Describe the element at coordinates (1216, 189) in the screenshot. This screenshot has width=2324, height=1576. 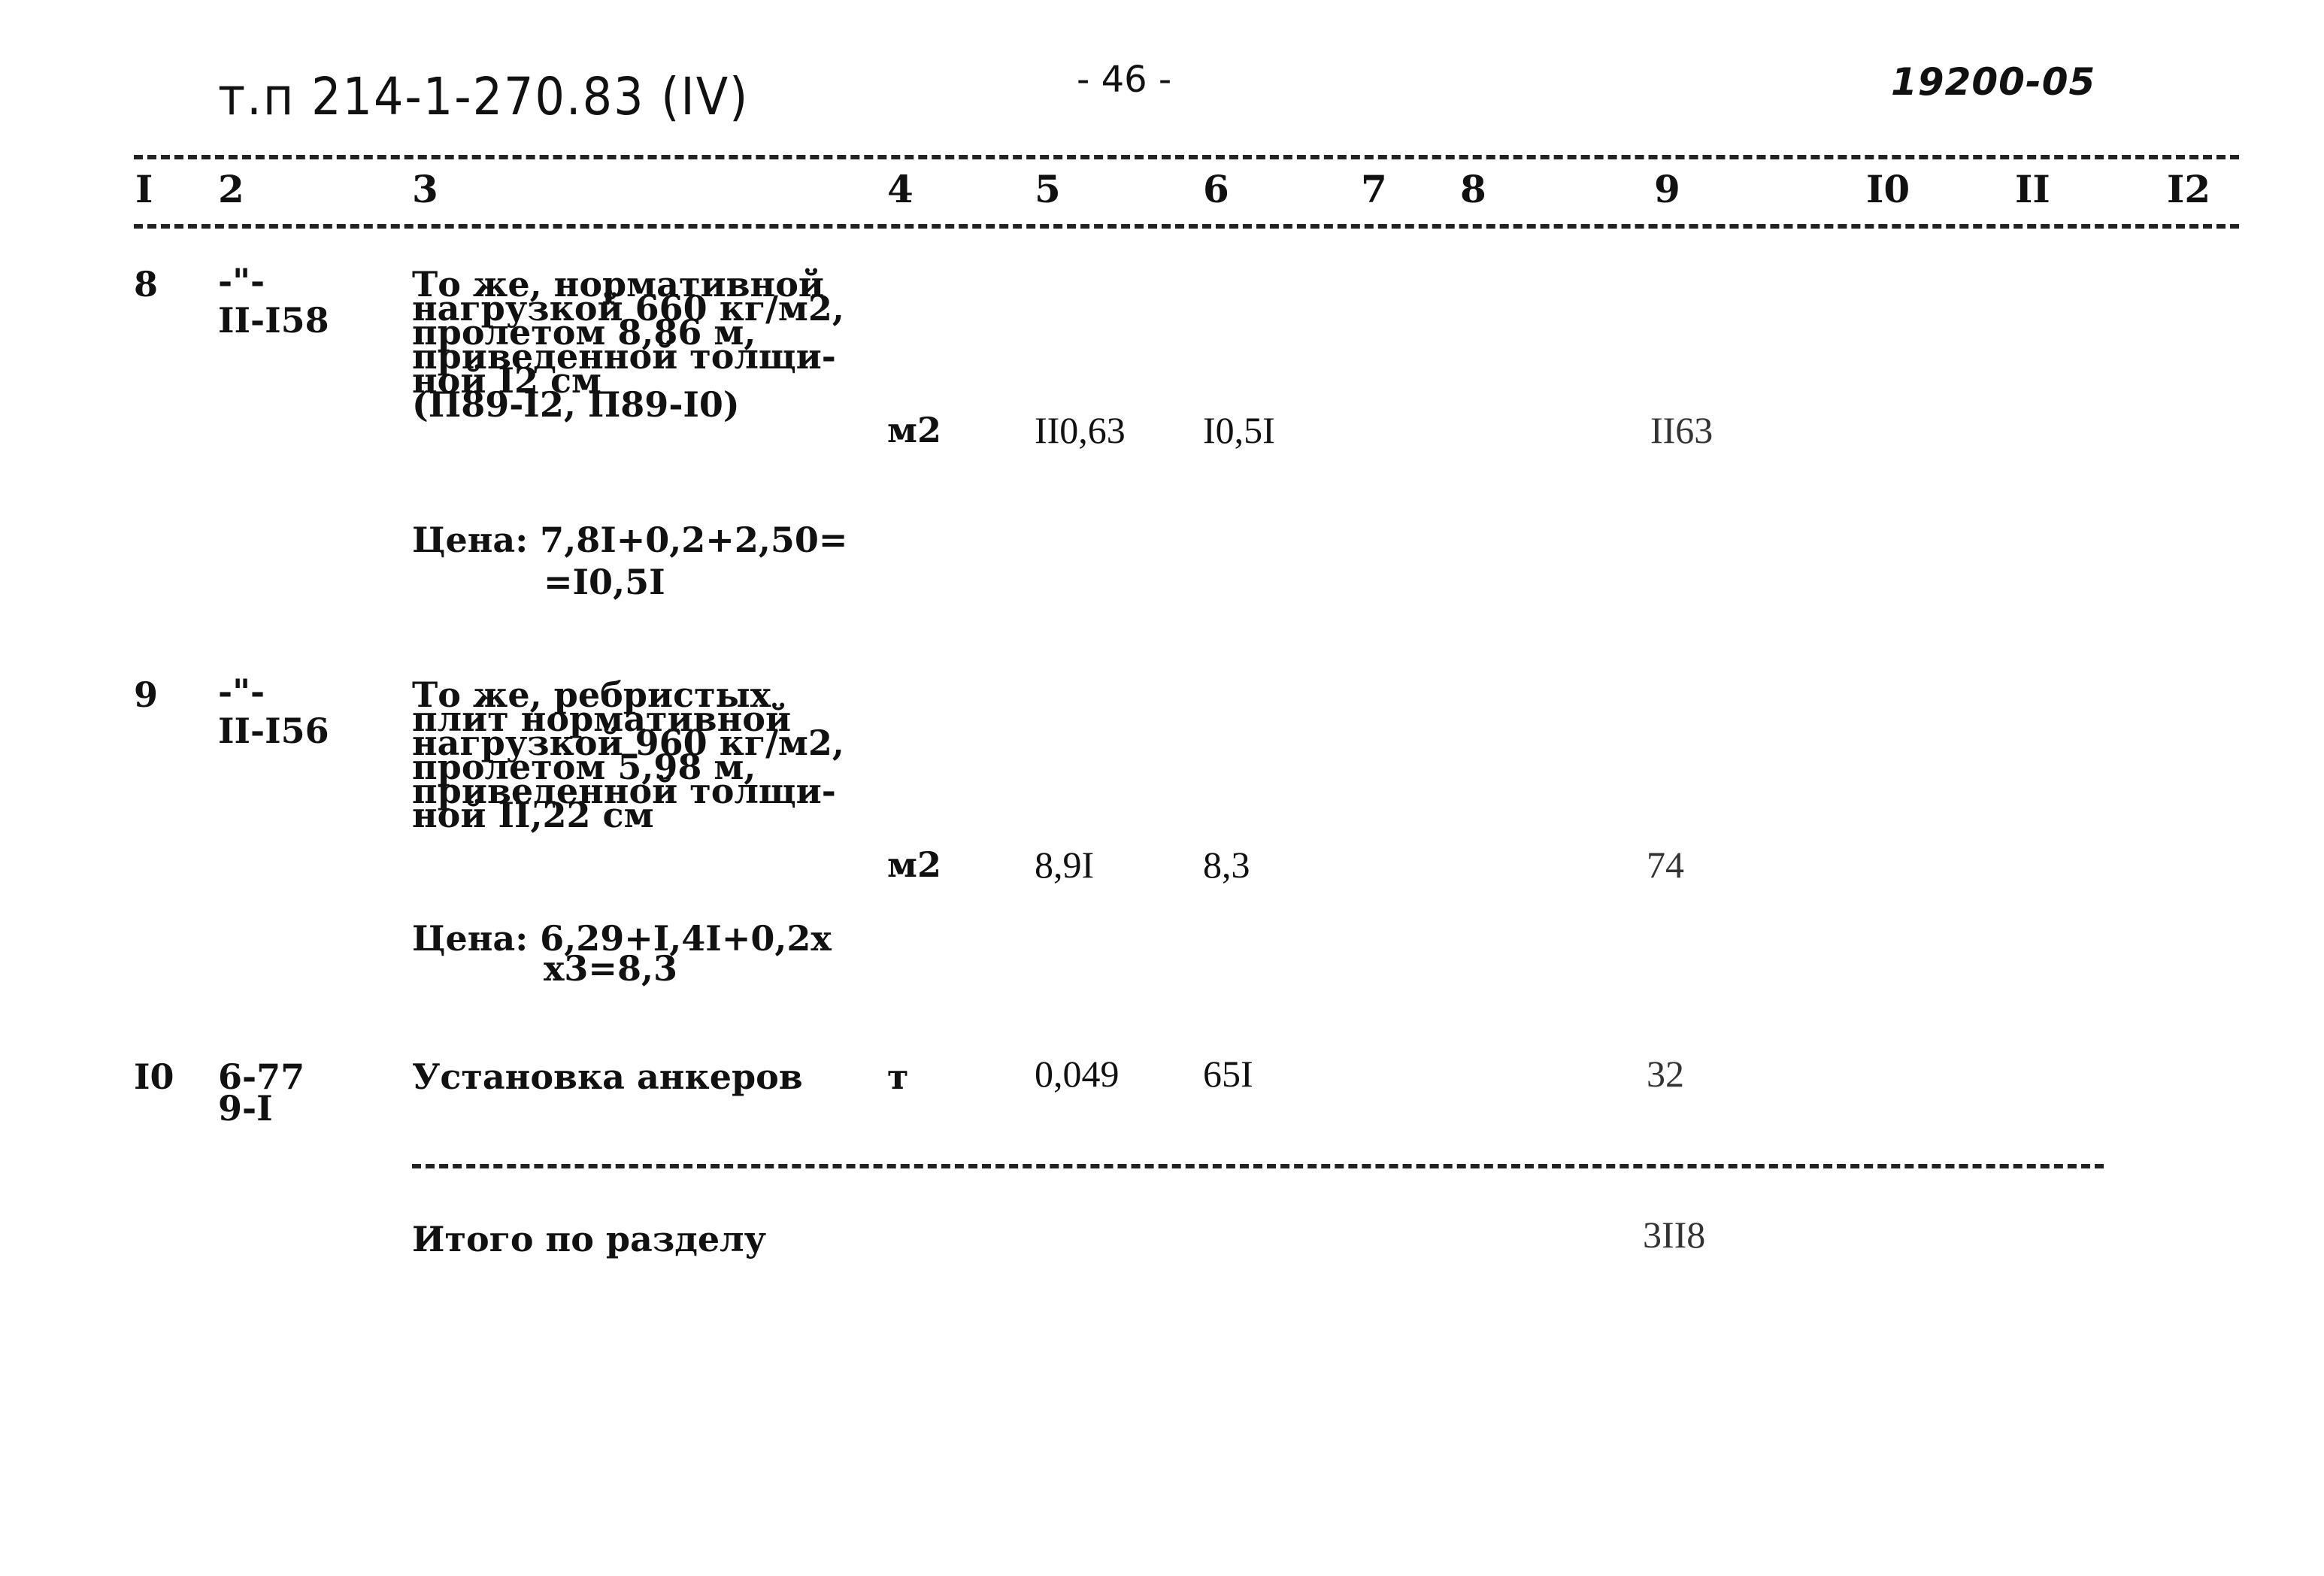
I see `column-header-6: 6` at that location.